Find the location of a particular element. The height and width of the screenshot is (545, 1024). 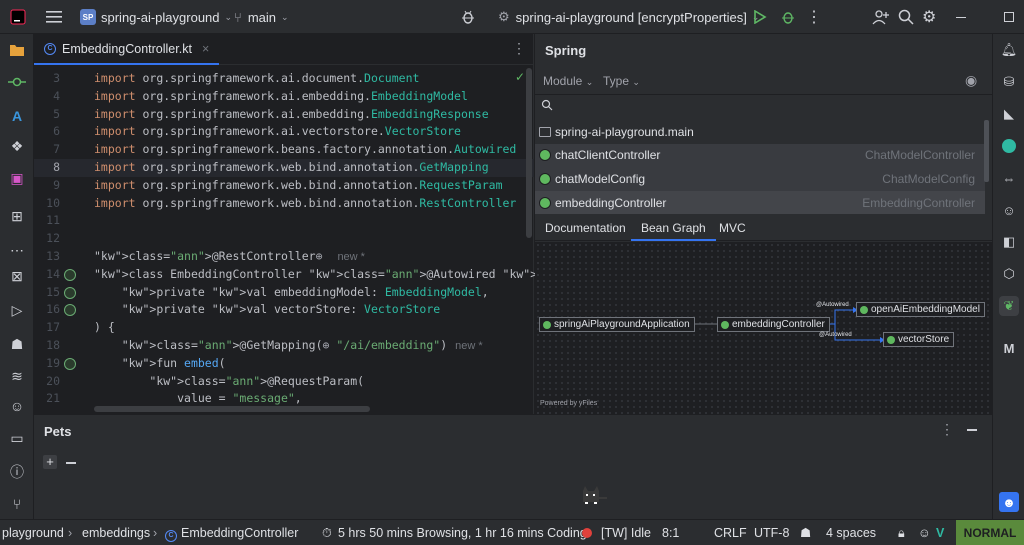

plugins-icon: ⊠ is located at coordinates (17, 276).